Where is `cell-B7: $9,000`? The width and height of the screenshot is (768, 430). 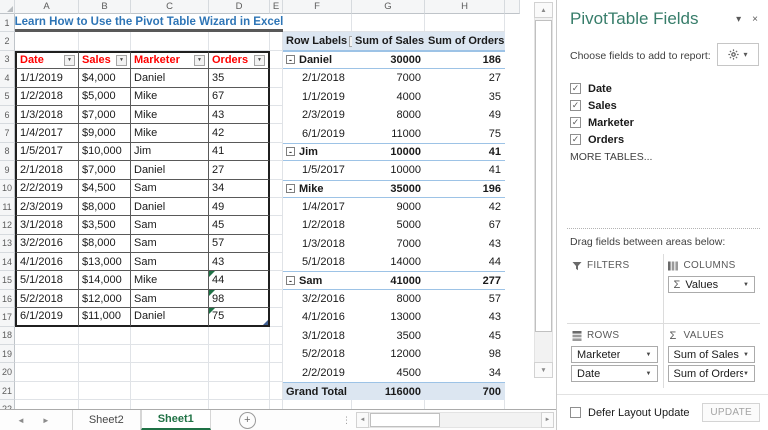
cell-B7: $9,000 is located at coordinates (105, 133).